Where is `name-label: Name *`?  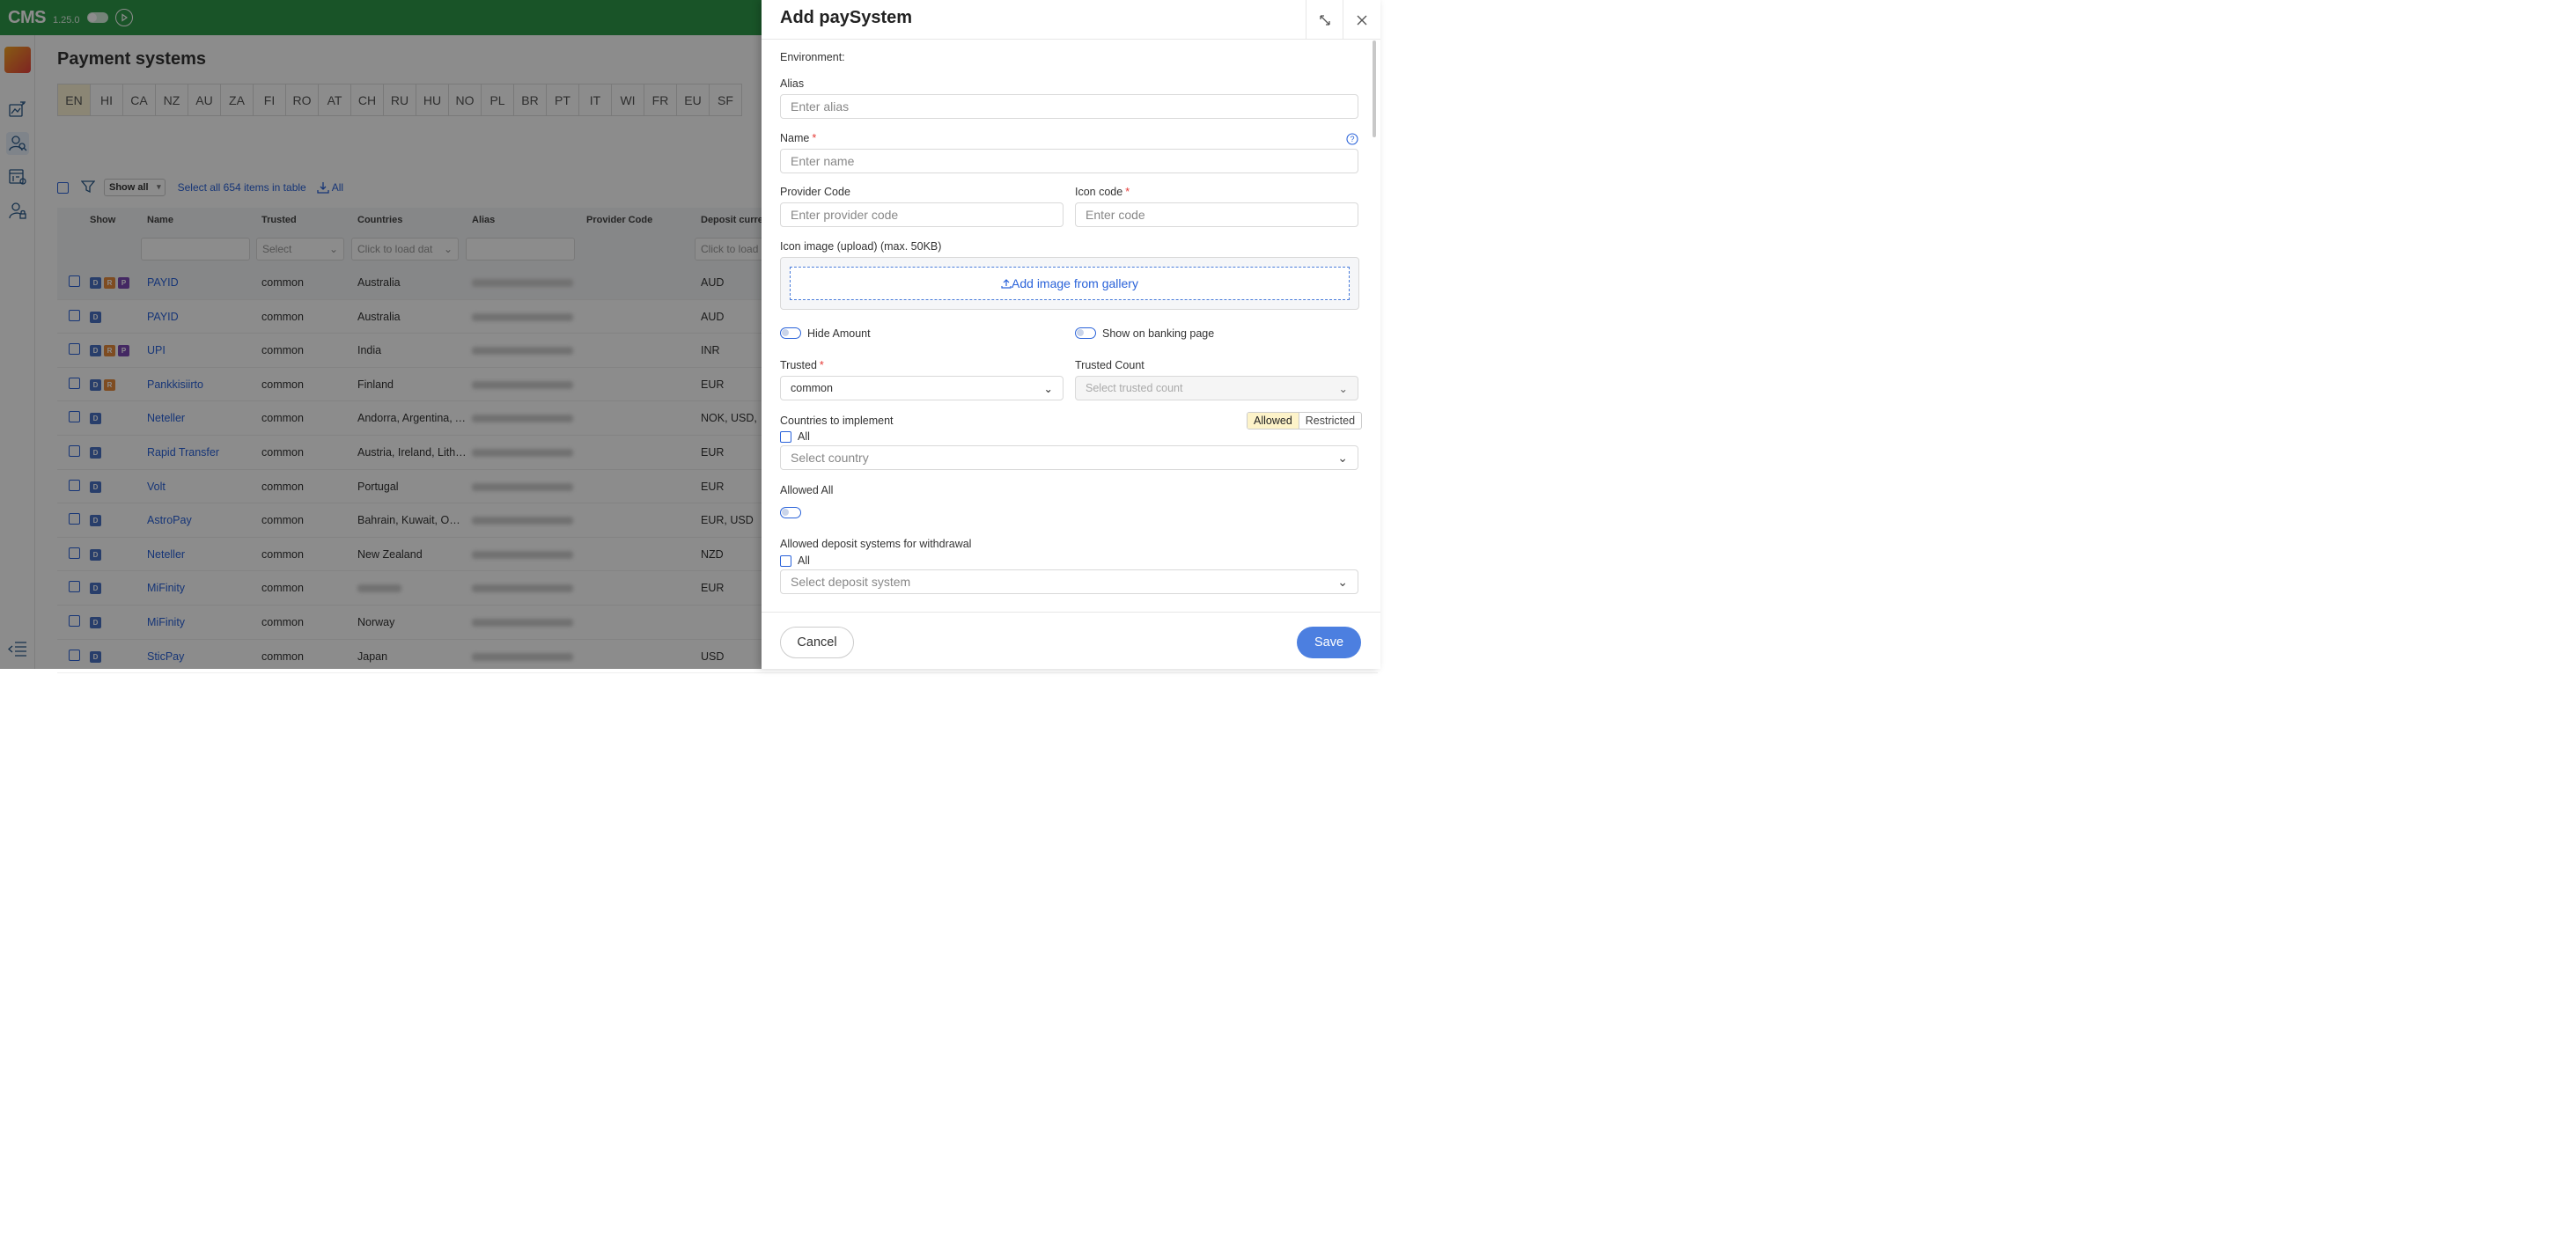
name-label: Name * is located at coordinates (799, 138).